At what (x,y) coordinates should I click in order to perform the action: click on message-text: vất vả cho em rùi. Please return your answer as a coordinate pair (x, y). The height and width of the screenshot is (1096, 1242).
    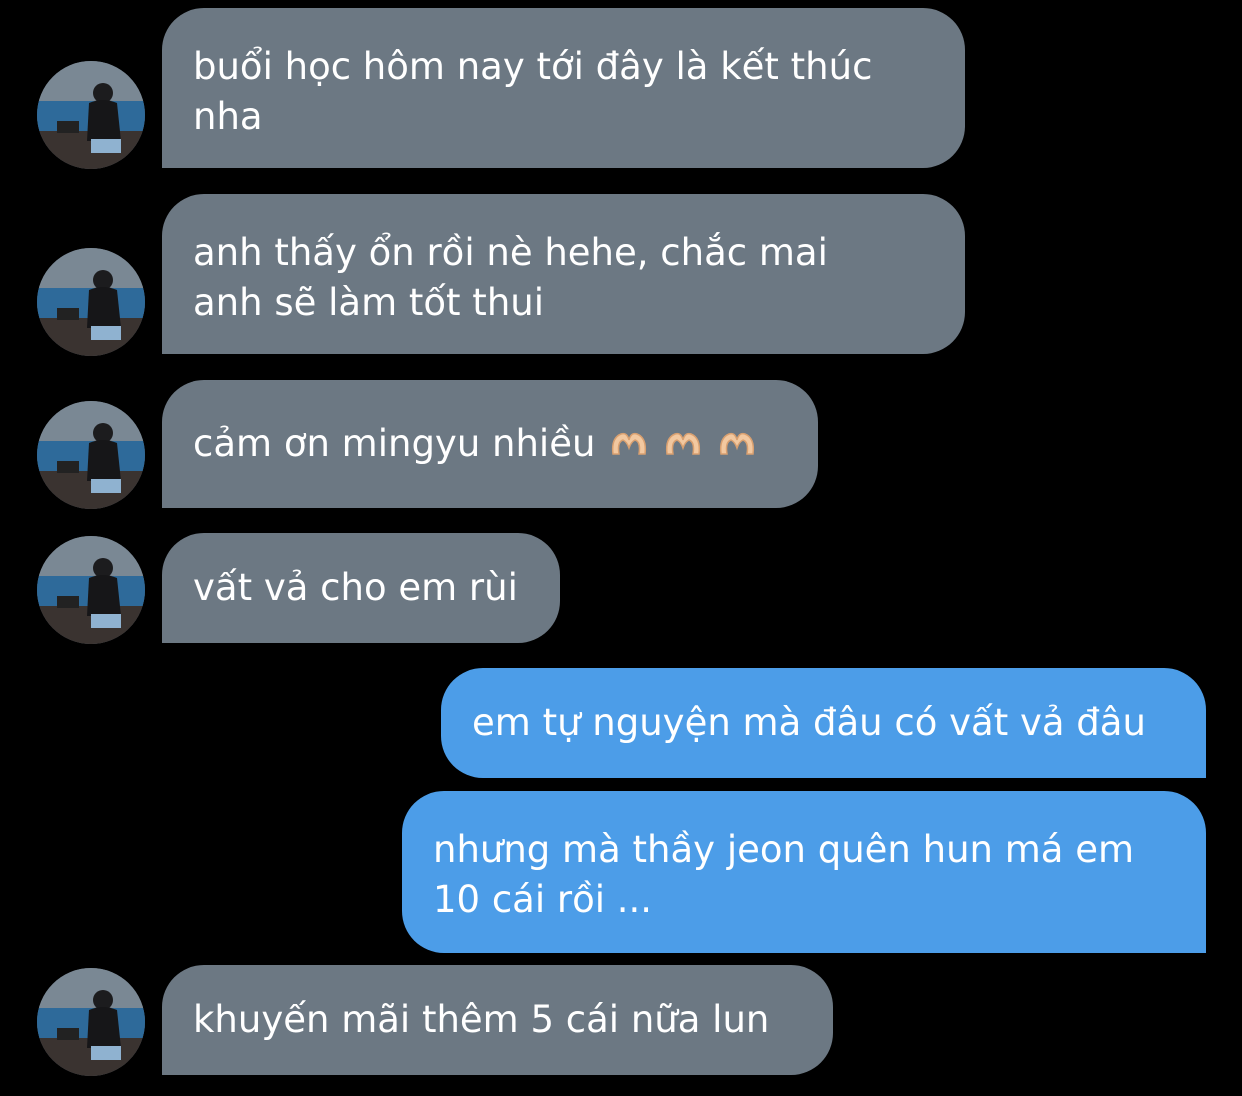
    Looking at the image, I should click on (355, 587).